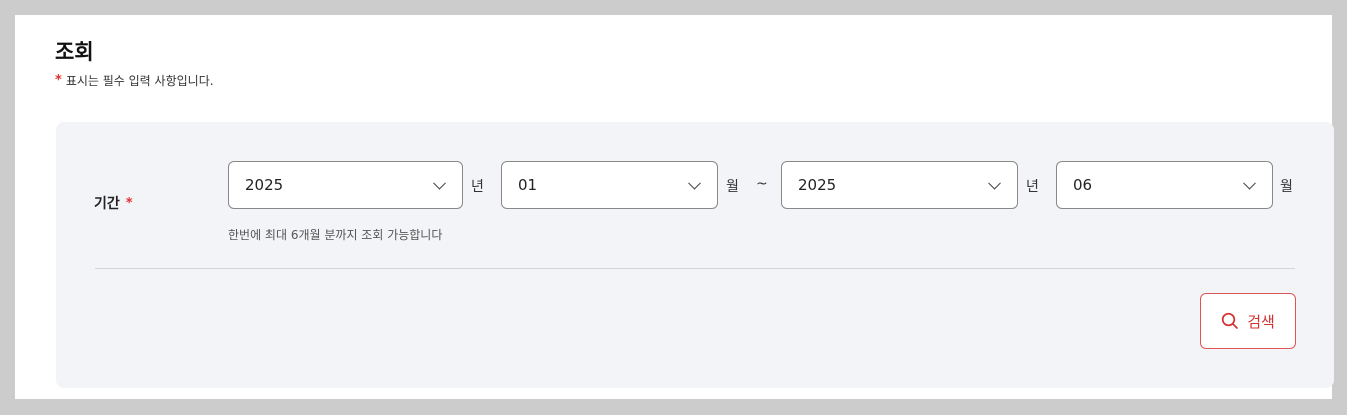 Image resolution: width=1347 pixels, height=415 pixels. Describe the element at coordinates (335, 235) in the screenshot. I see `period-hint: 한번에 최대 6개월 분까지 조회 가능합니다` at that location.